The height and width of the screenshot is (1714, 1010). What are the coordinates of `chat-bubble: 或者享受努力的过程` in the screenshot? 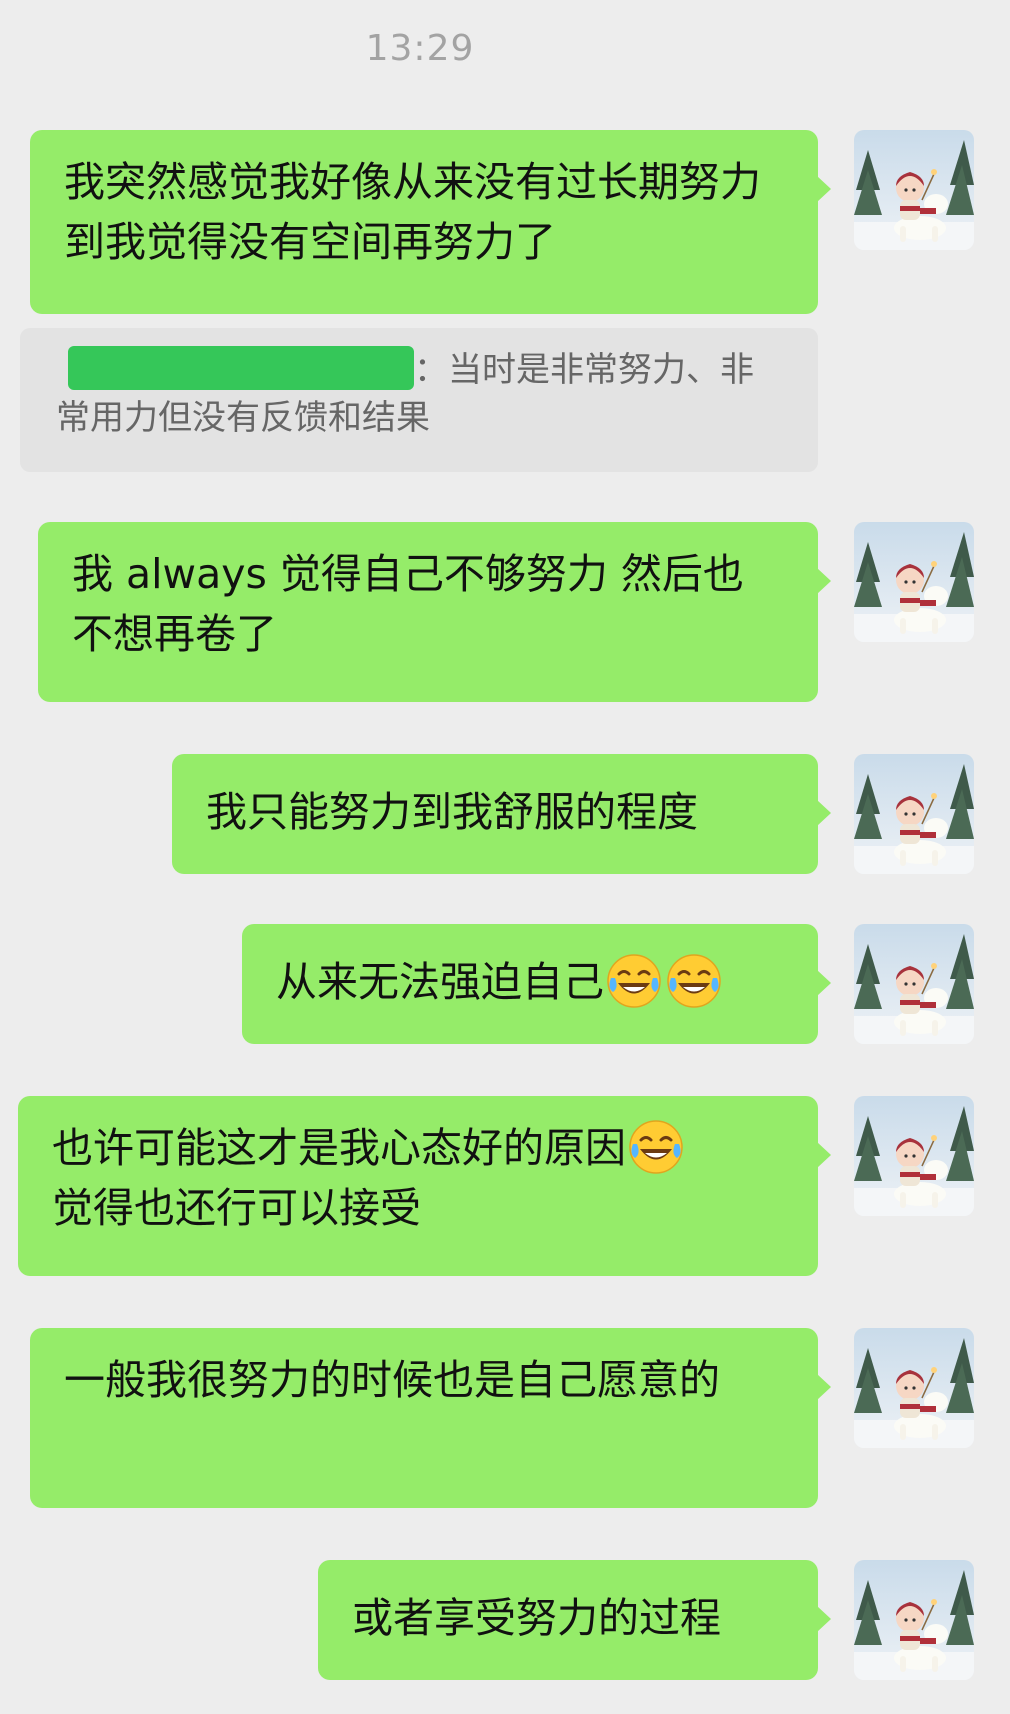 It's located at (574, 1620).